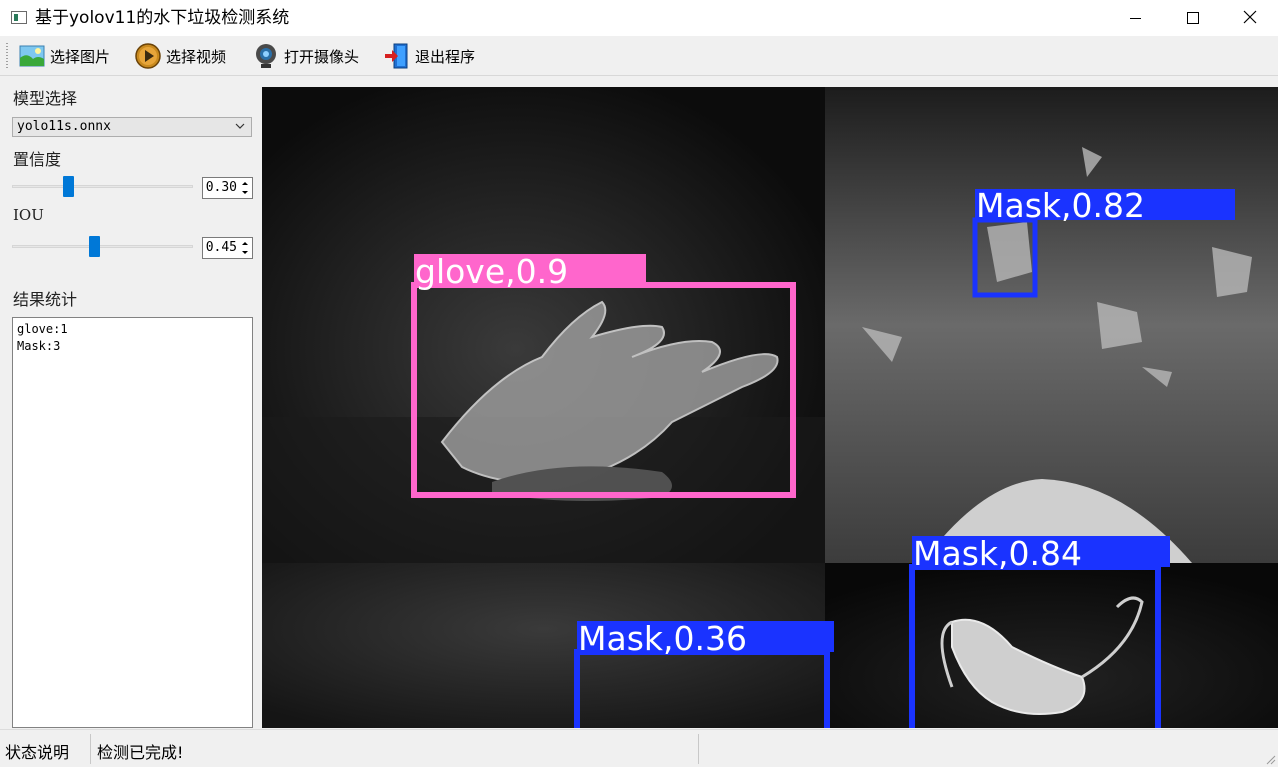 The height and width of the screenshot is (767, 1278). I want to click on model-select-label: 模型选择, so click(45, 98).